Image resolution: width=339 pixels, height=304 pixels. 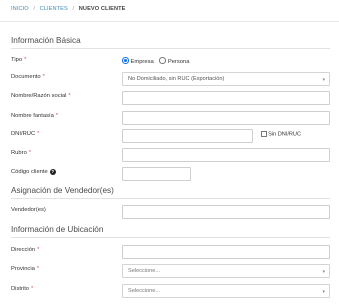 I want to click on distrito-label-text: Distrito, so click(x=20, y=289).